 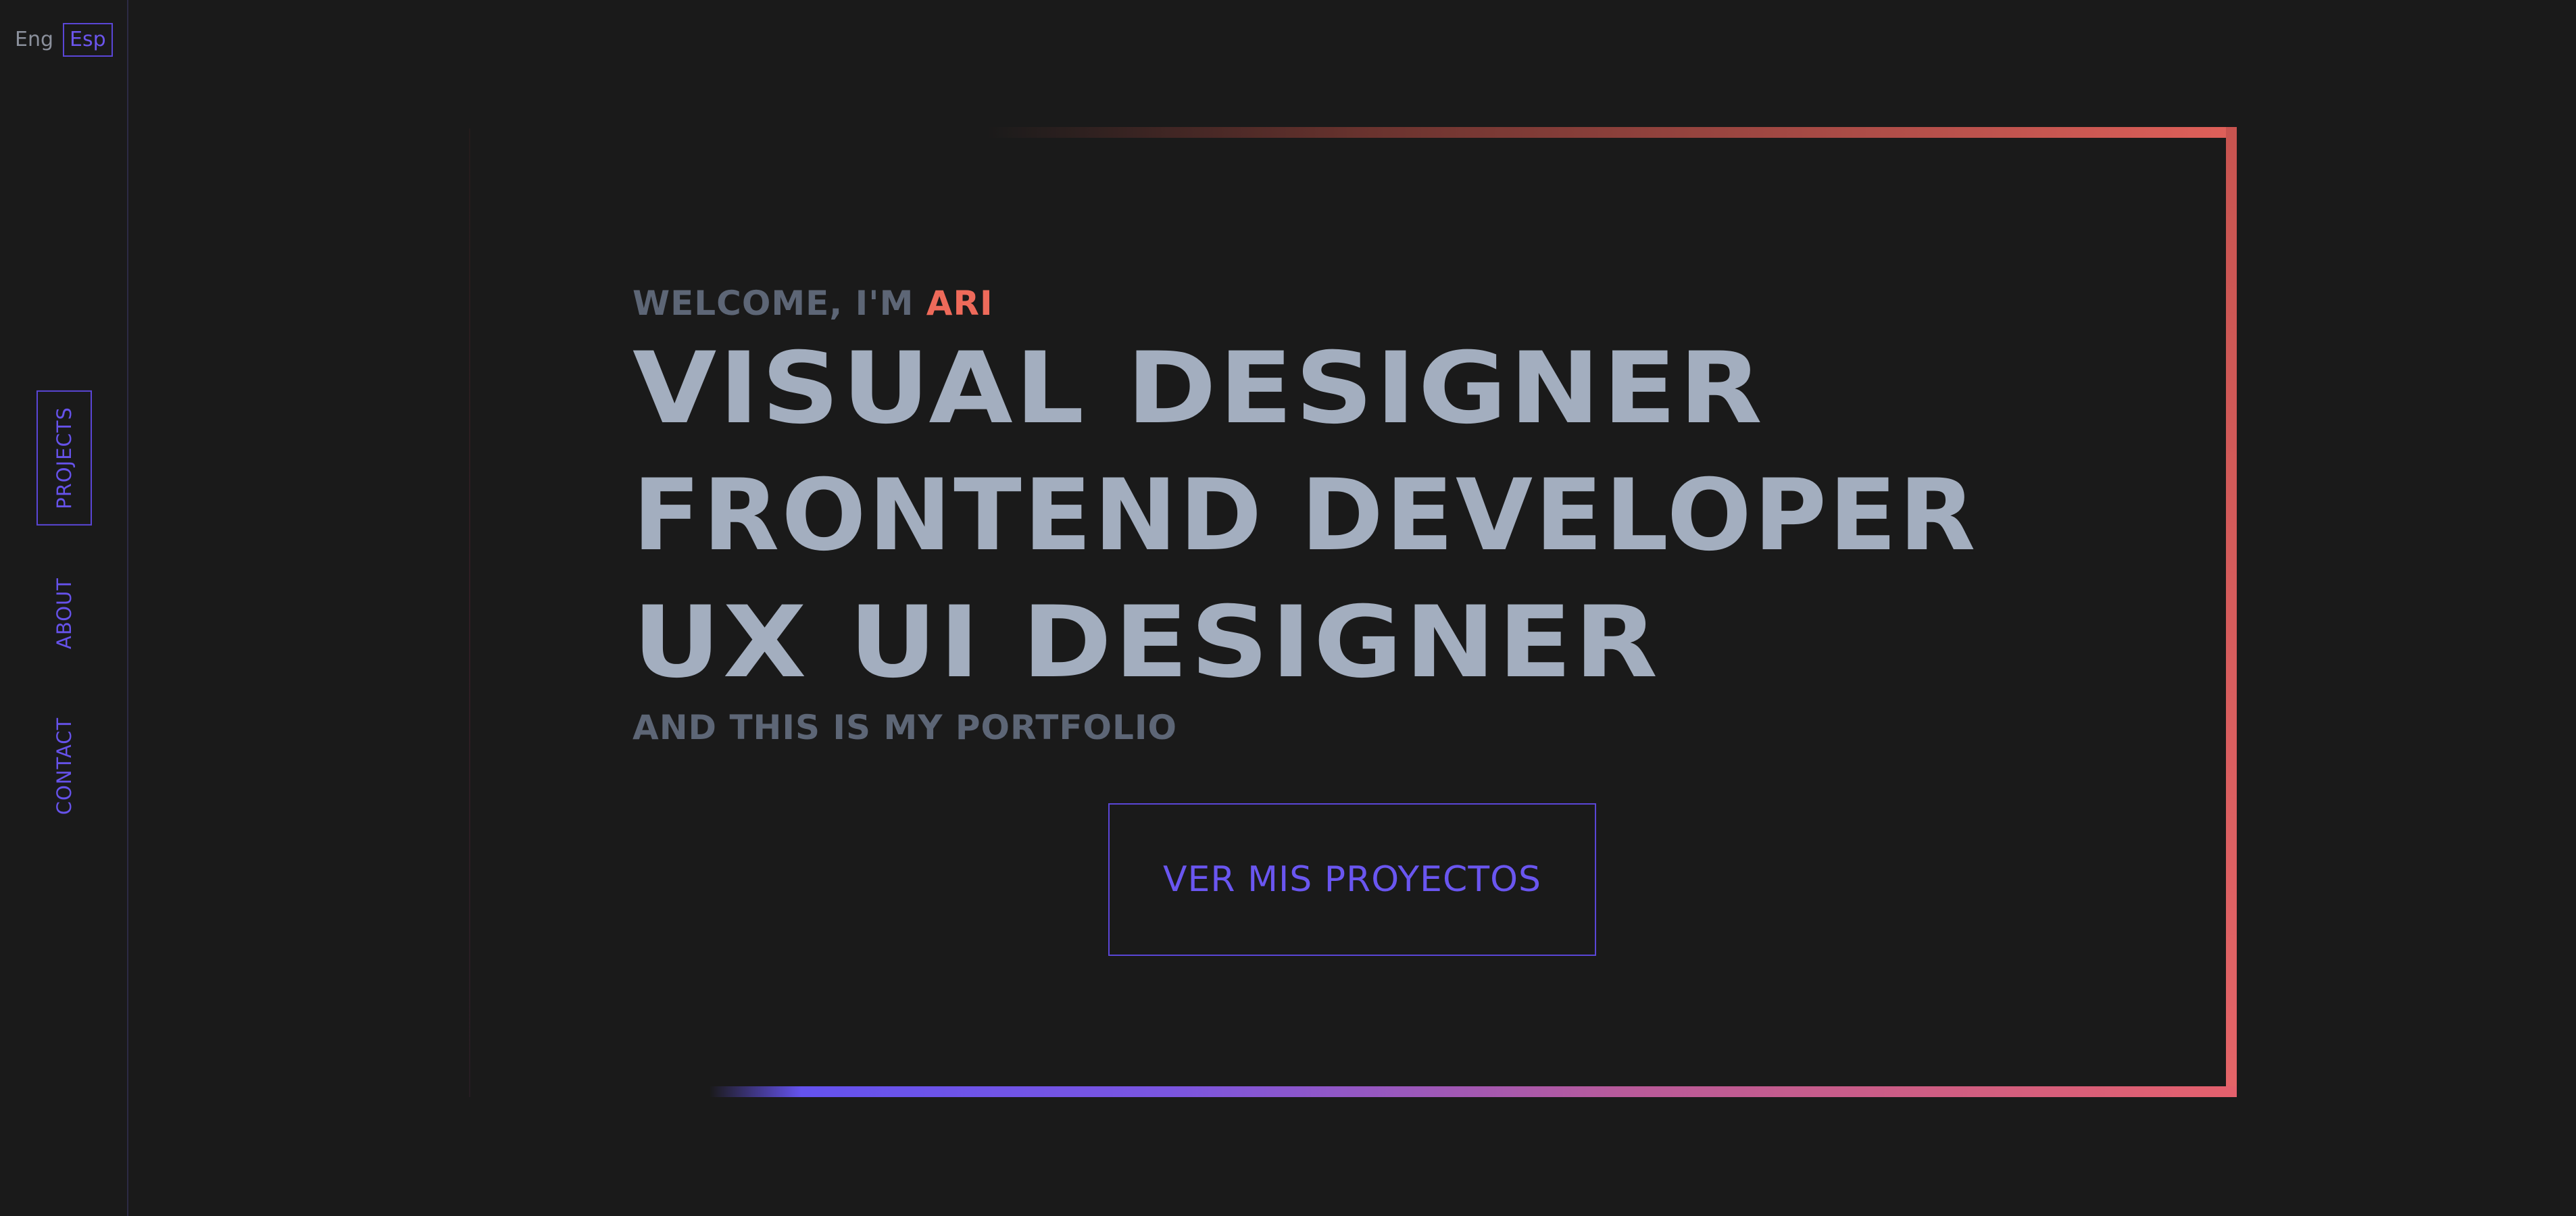 I want to click on frame-bottom-border, so click(x=1474, y=1092).